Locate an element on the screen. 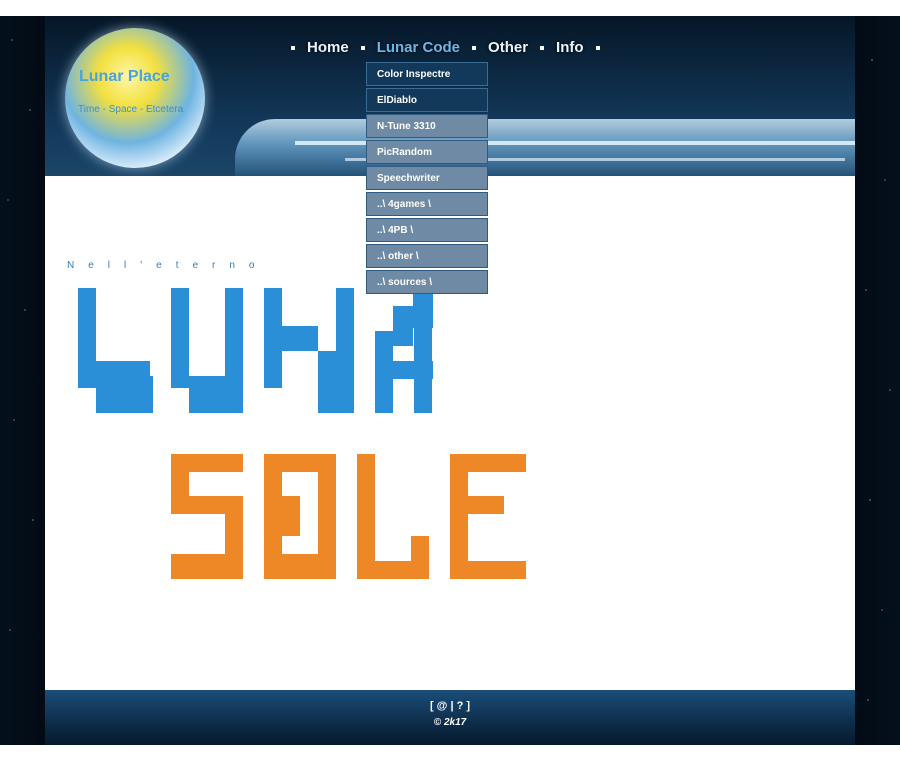  dropdown-item-other: ..\ other \ is located at coordinates (427, 256).